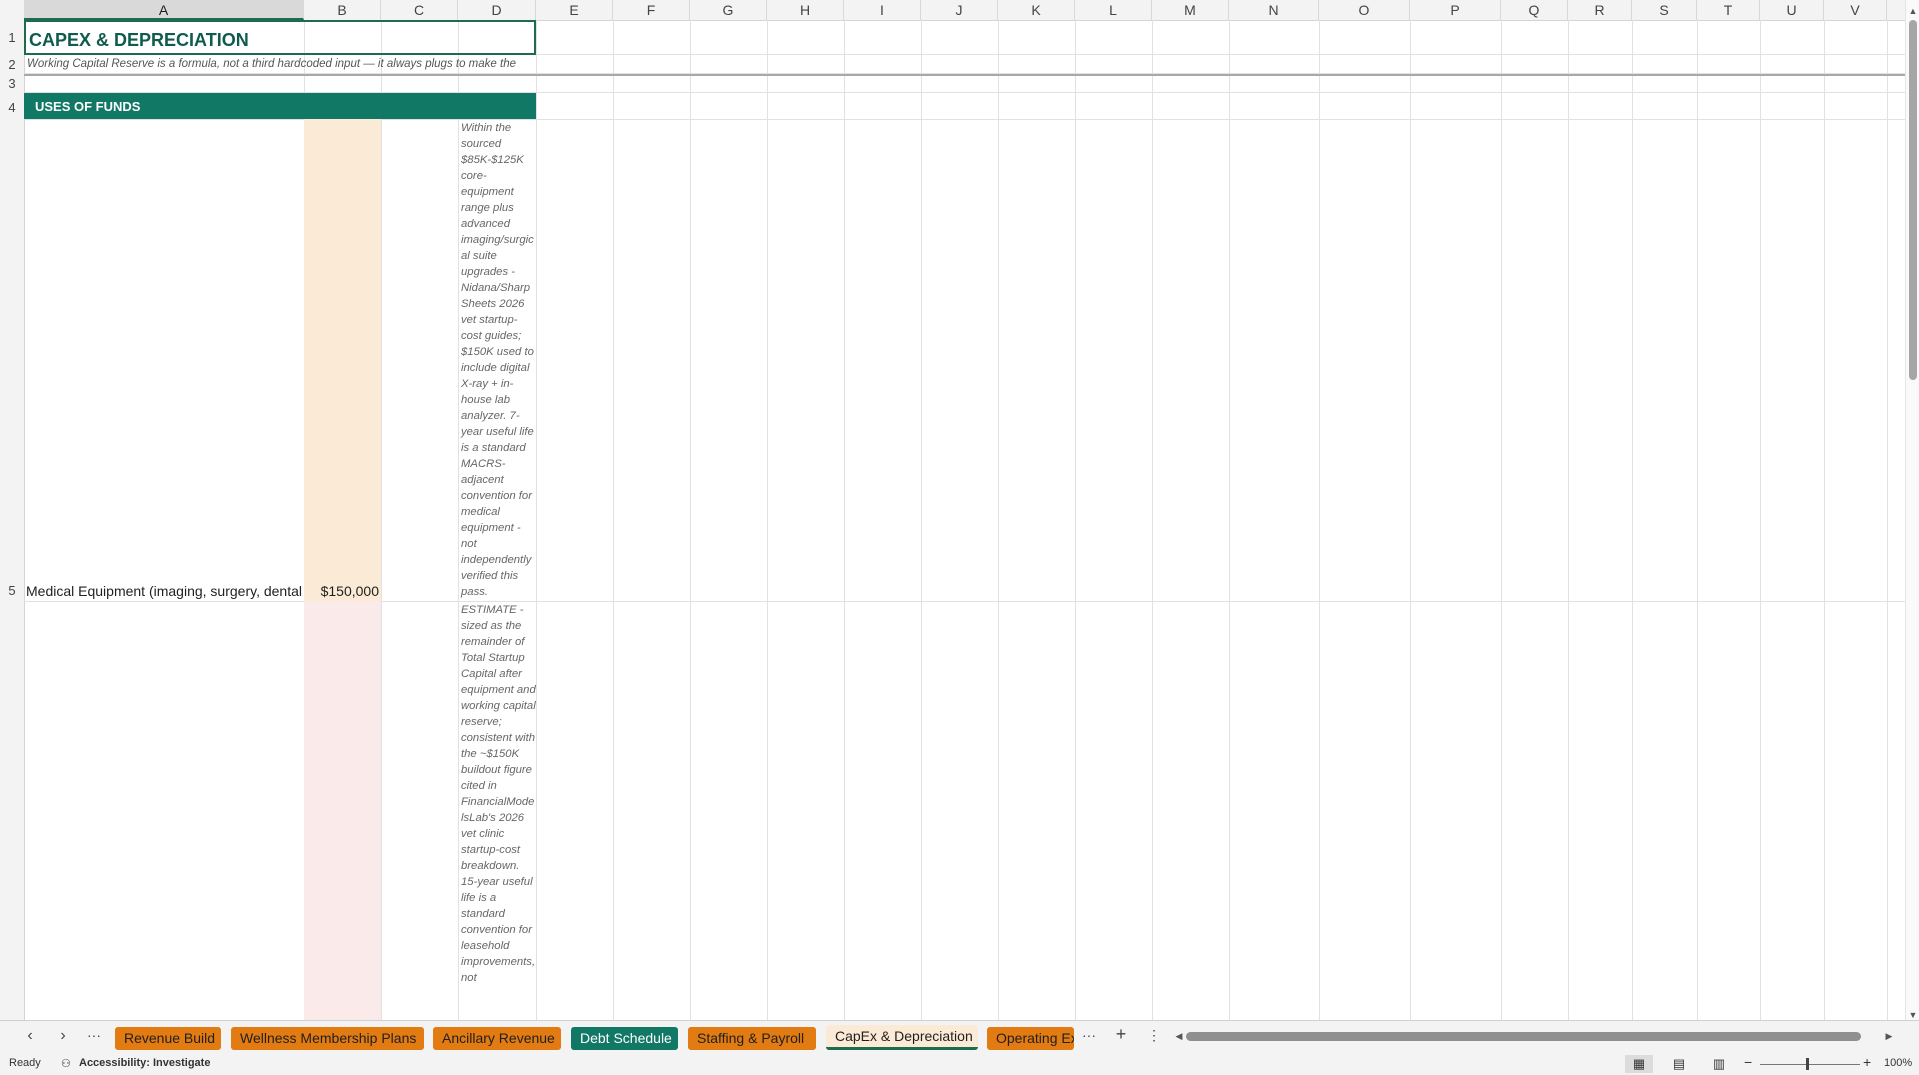 The image size is (1919, 1075). I want to click on column-header-e: E, so click(574, 10).